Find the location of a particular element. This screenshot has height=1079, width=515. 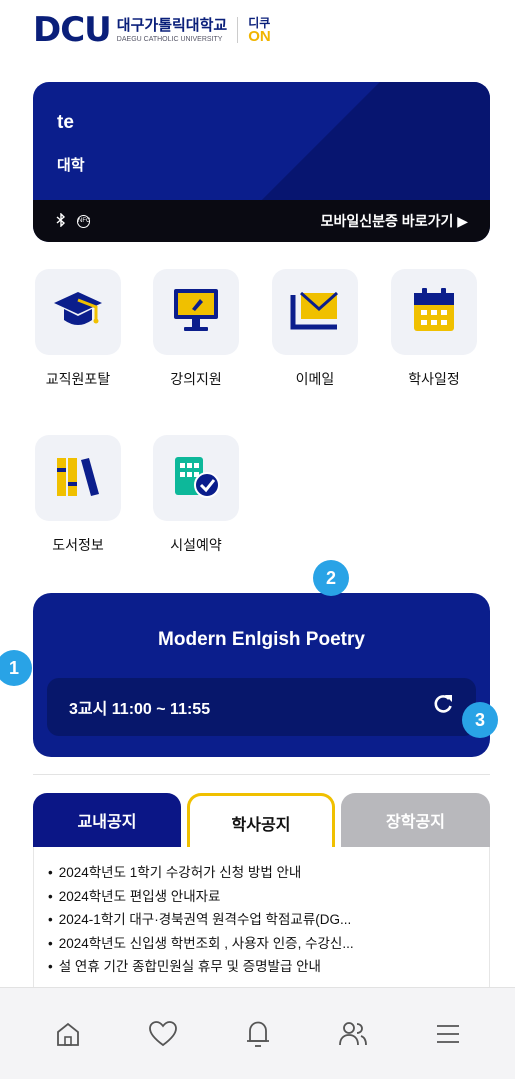

mobile-id-card: te 대학 NFC 모바일신분증 바로가기 ▶ is located at coordinates (261, 162).